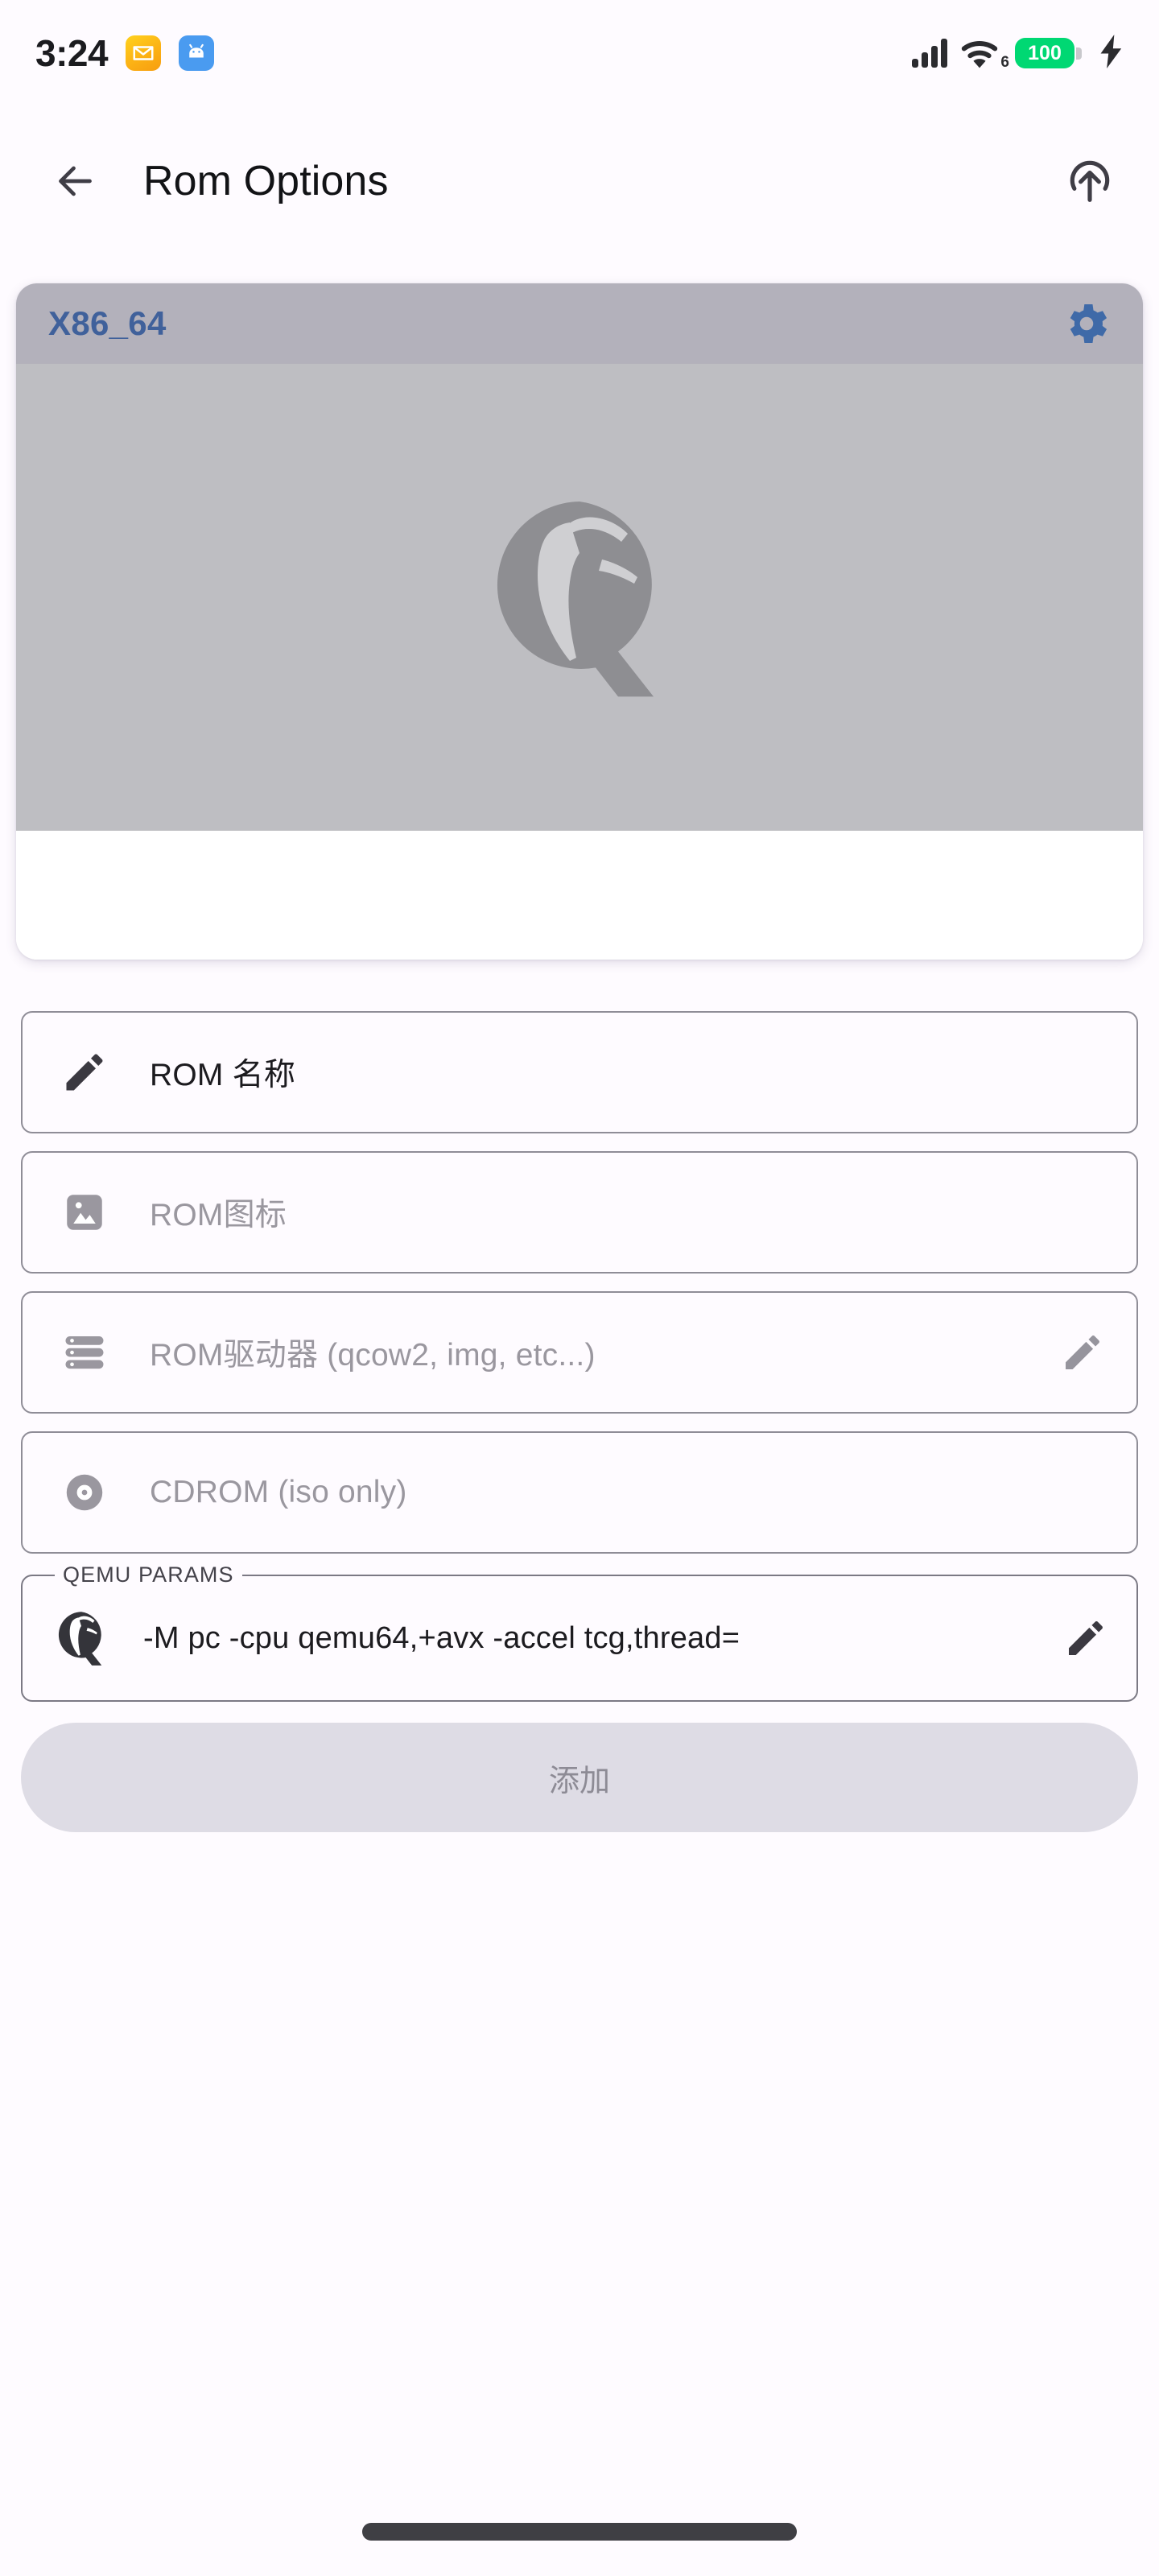  Describe the element at coordinates (84, 1352) in the screenshot. I see `storage-drives-icon` at that location.